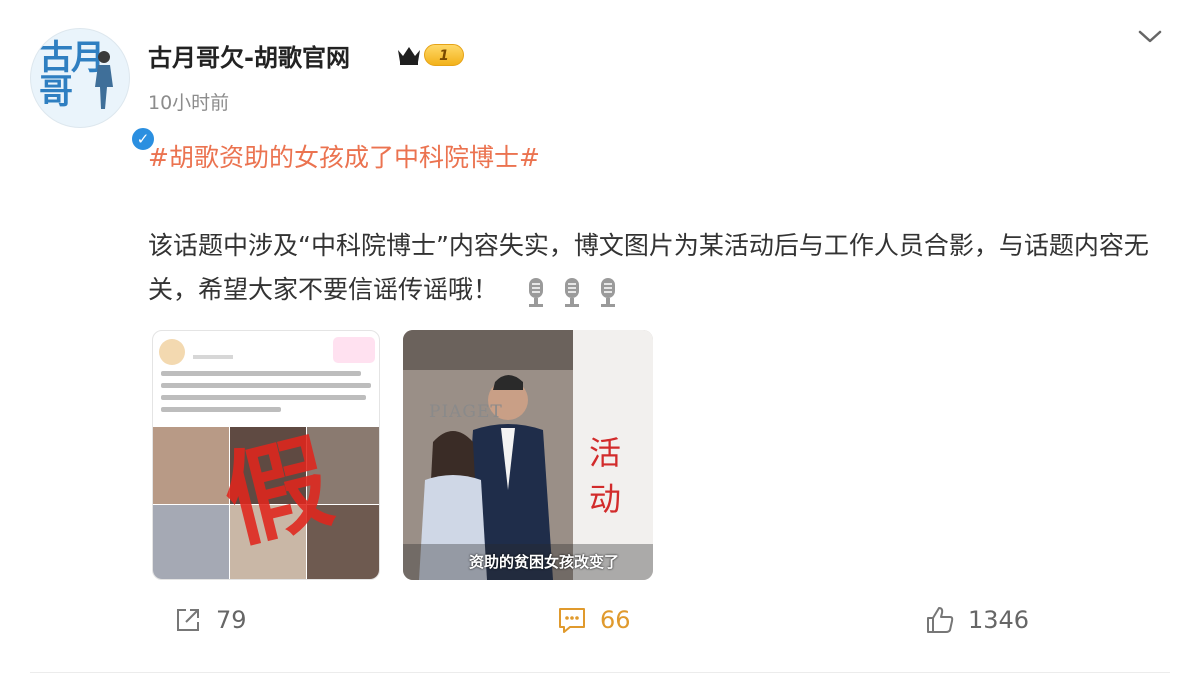  Describe the element at coordinates (409, 56) in the screenshot. I see `crown-icon` at that location.